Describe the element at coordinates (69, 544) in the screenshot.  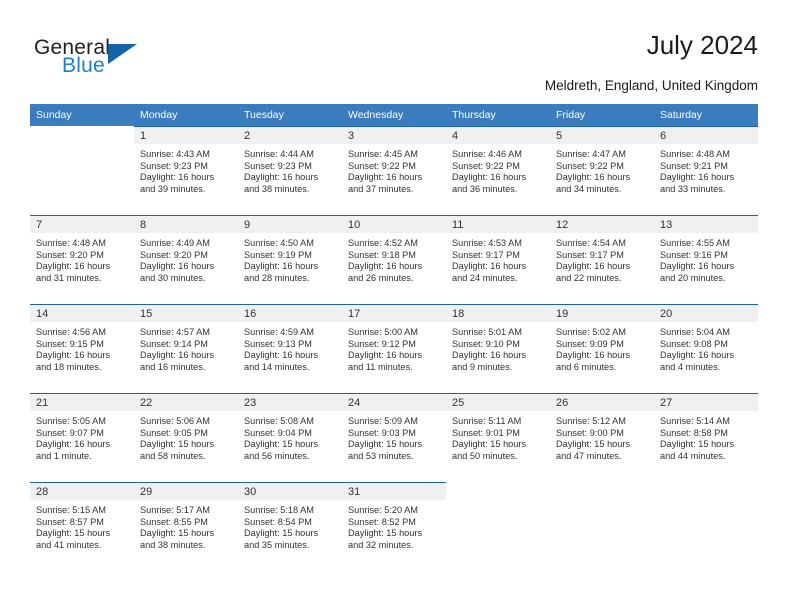
I see `daylight-text-line2: and 41 minutes.` at that location.